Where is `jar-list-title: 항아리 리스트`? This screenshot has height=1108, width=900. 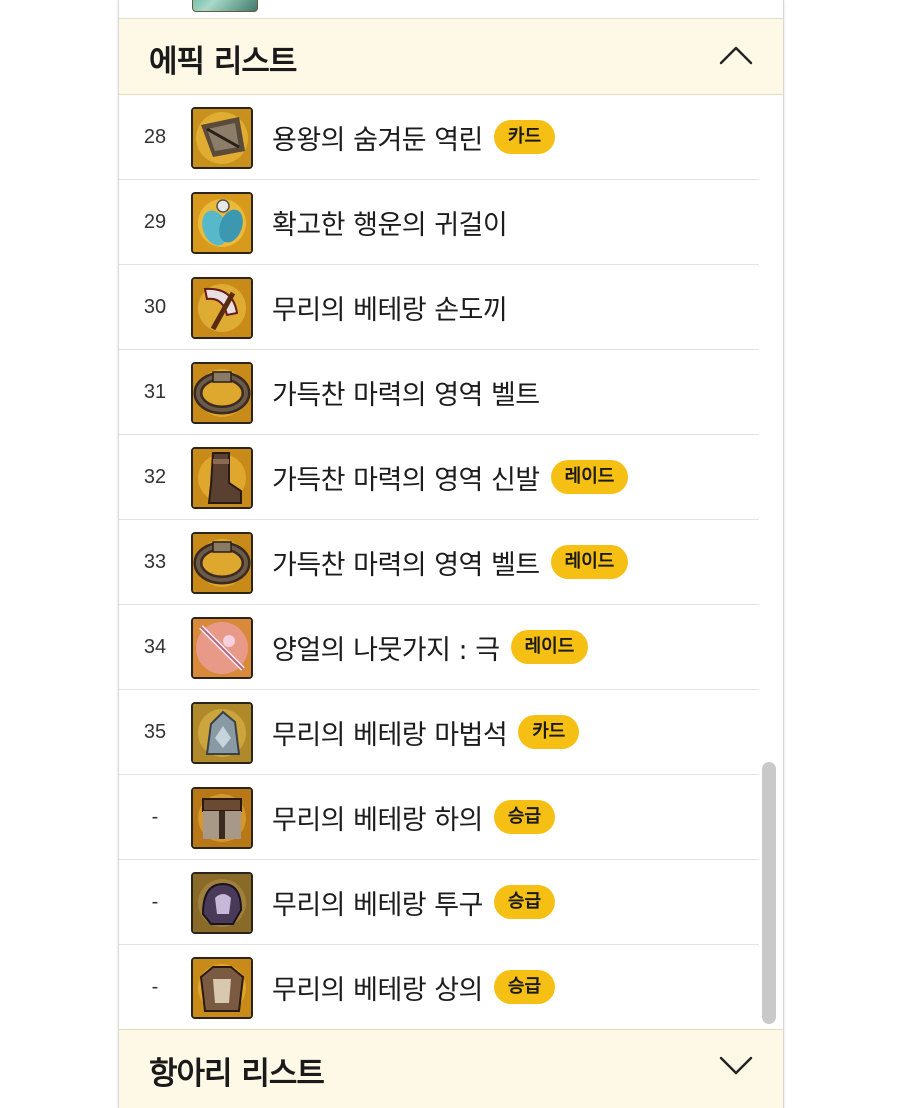 jar-list-title: 항아리 리스트 is located at coordinates (237, 1074).